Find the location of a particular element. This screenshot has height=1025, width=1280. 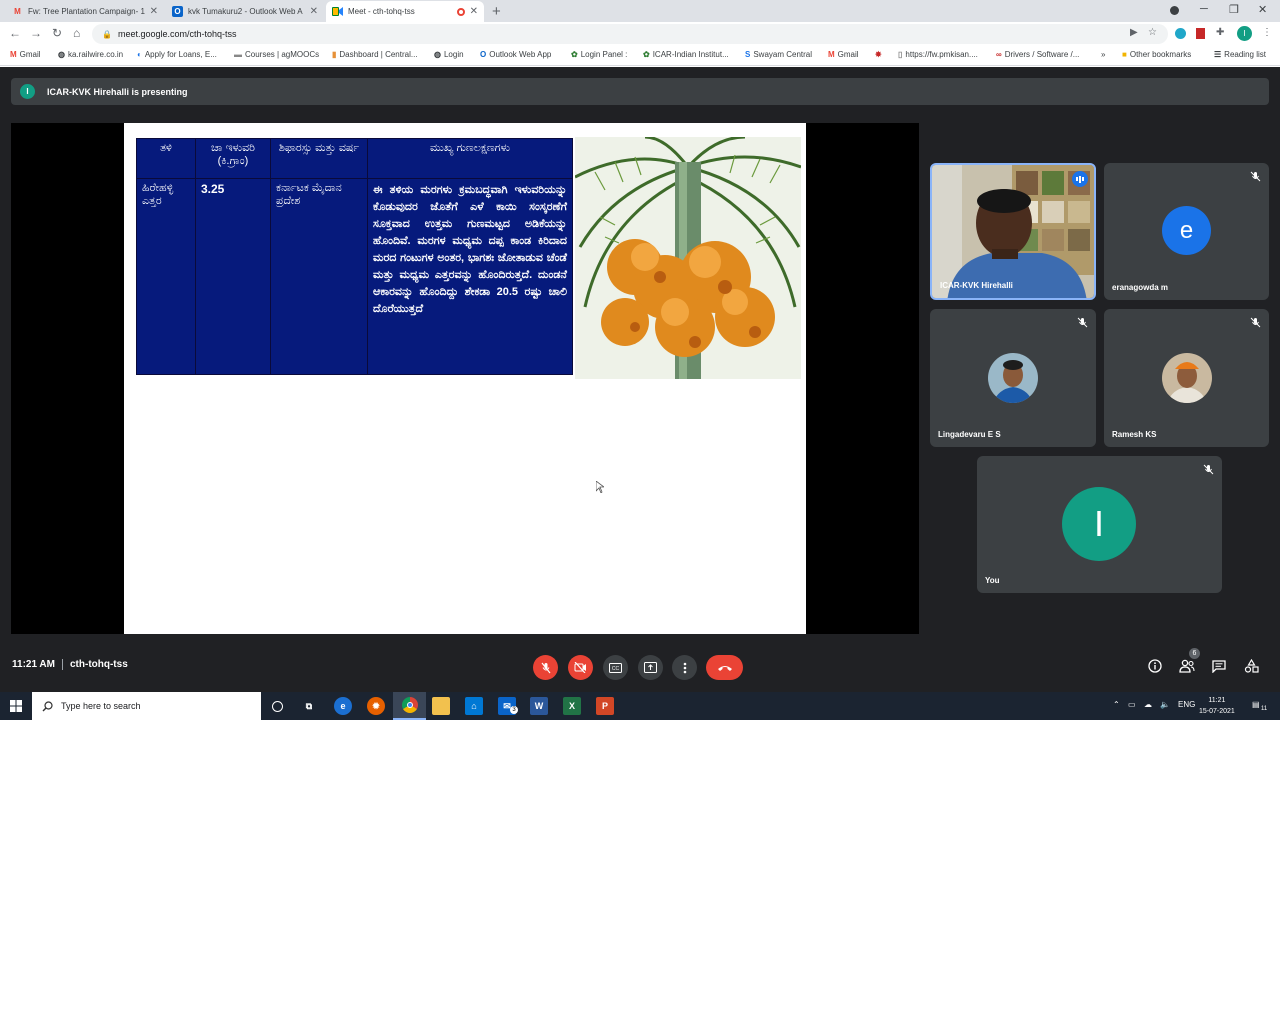

camera-in-use-icon: ▶ is located at coordinates (1134, 32).